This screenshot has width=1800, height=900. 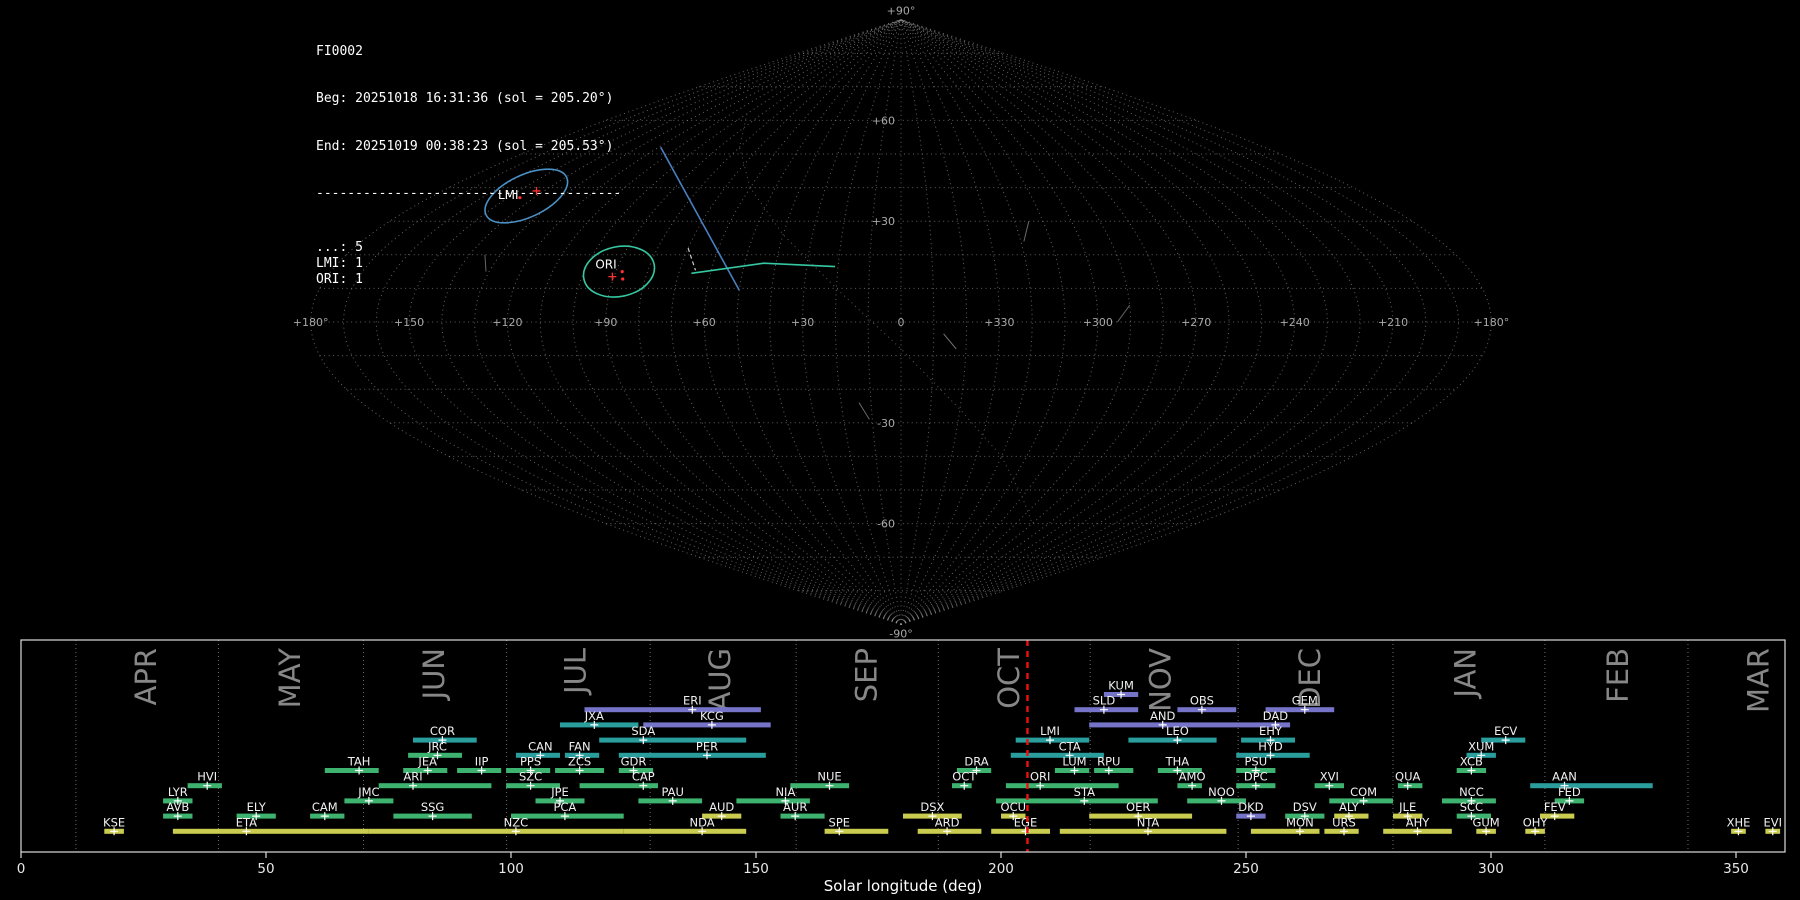 I want to click on shower-code-spe: SPE, so click(x=840, y=822).